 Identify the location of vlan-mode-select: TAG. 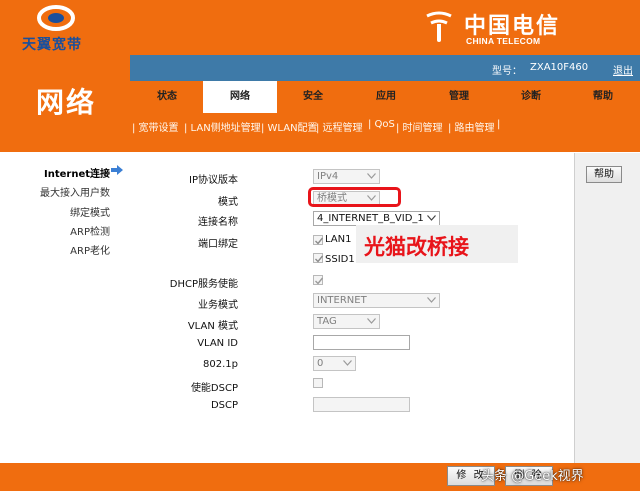
(346, 321).